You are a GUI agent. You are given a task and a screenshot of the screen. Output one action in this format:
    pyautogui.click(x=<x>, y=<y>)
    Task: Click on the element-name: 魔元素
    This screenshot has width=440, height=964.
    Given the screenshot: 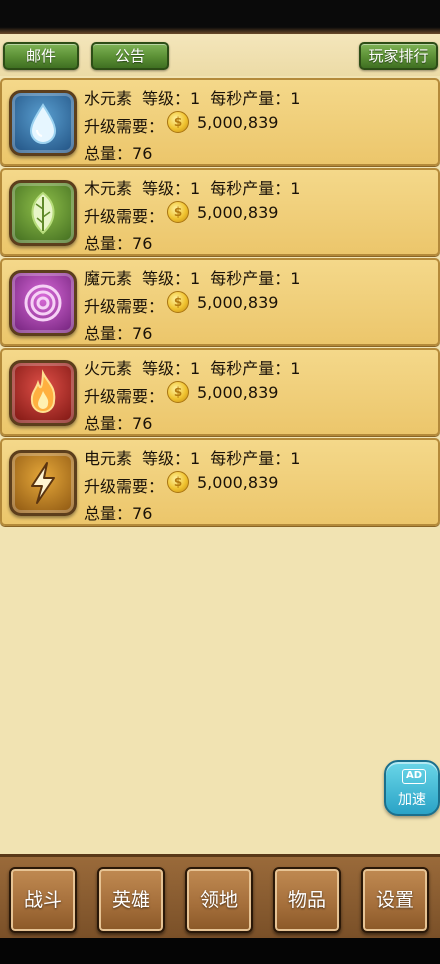 What is the action you would take?
    pyautogui.click(x=108, y=278)
    